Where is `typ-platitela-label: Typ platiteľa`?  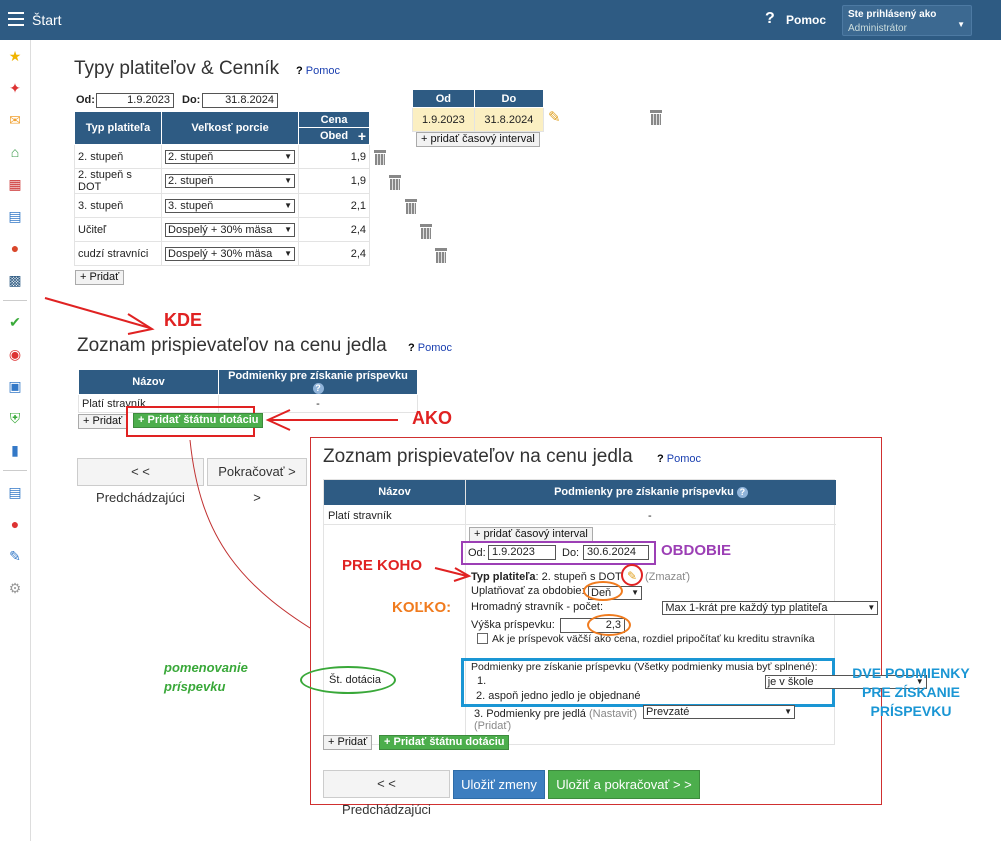 typ-platitela-label: Typ platiteľa is located at coordinates (503, 577).